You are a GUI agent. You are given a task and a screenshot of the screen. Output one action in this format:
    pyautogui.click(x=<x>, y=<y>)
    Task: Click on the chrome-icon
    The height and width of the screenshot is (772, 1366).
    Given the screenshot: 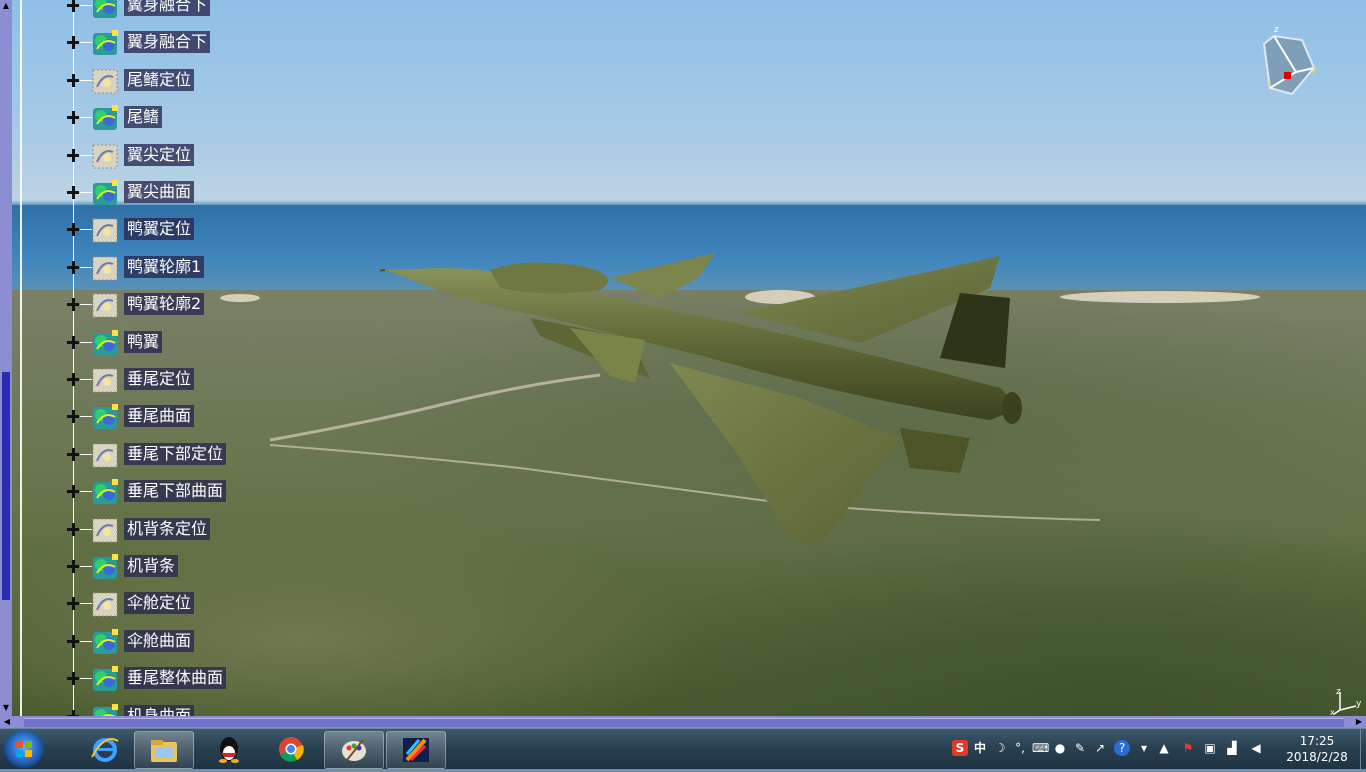 What is the action you would take?
    pyautogui.click(x=291, y=749)
    